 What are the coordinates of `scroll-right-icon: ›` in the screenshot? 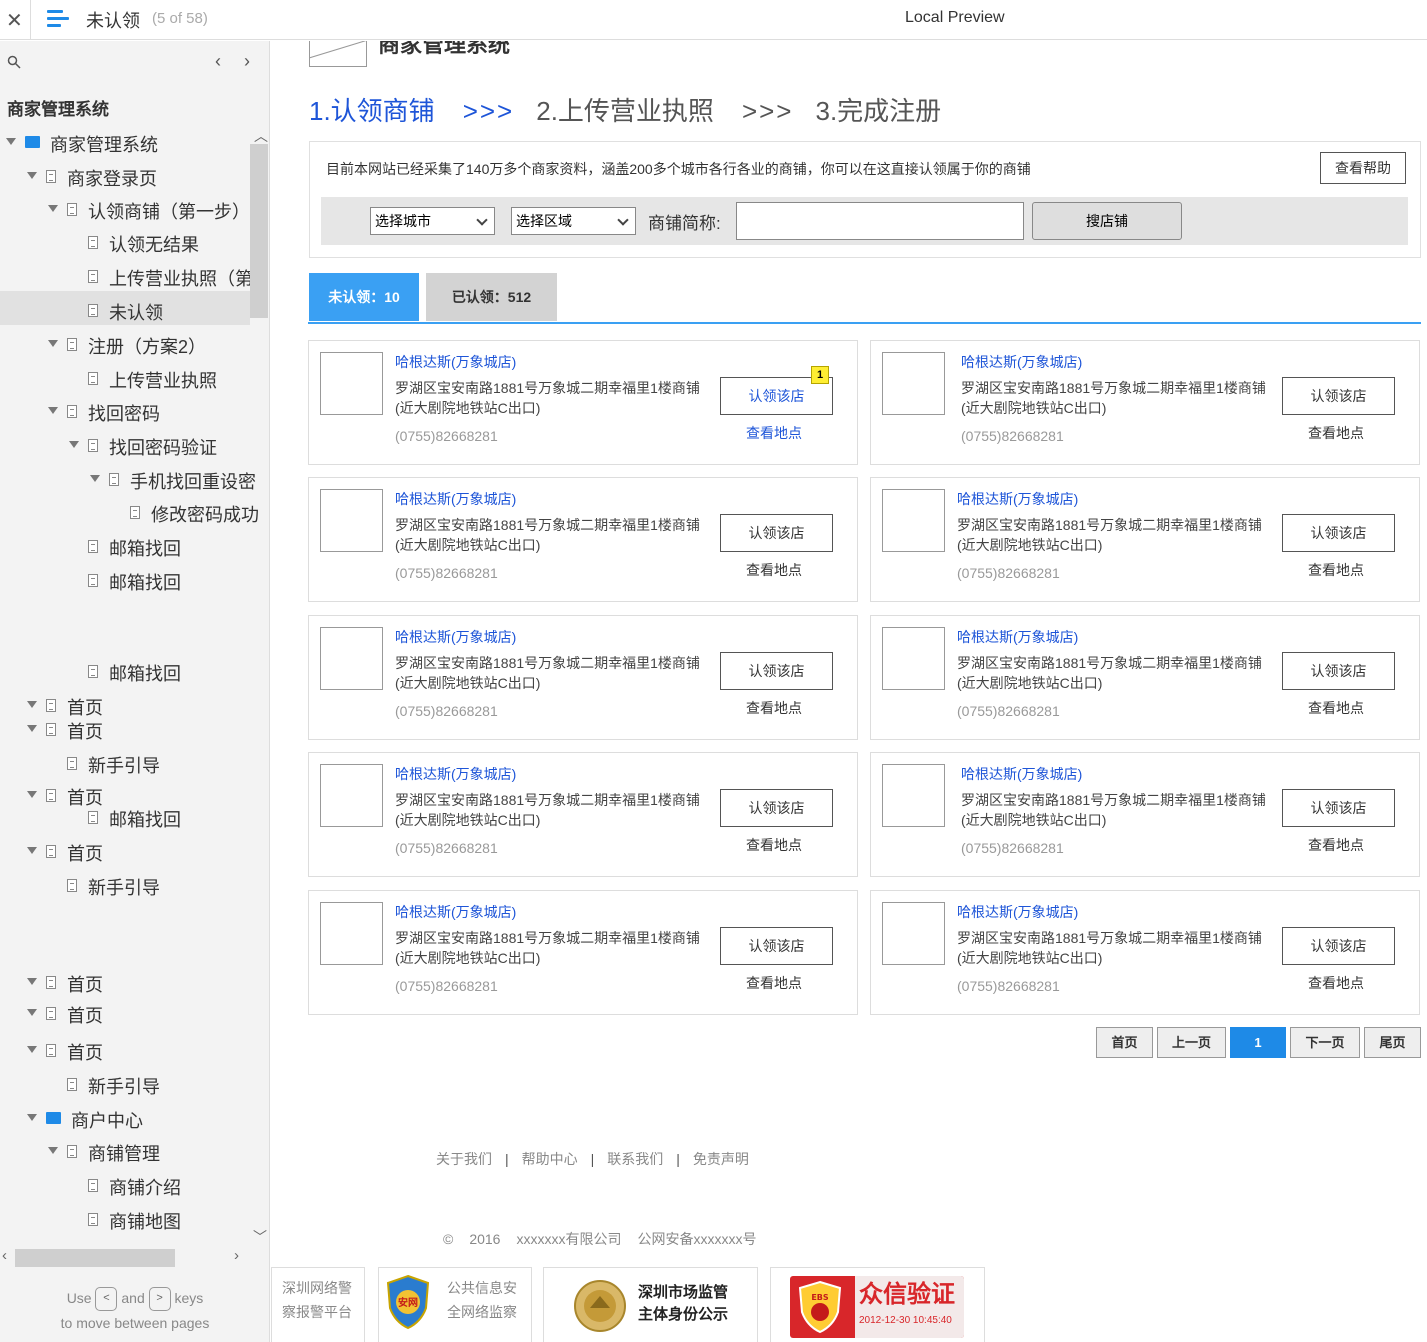 It's located at (236, 1255).